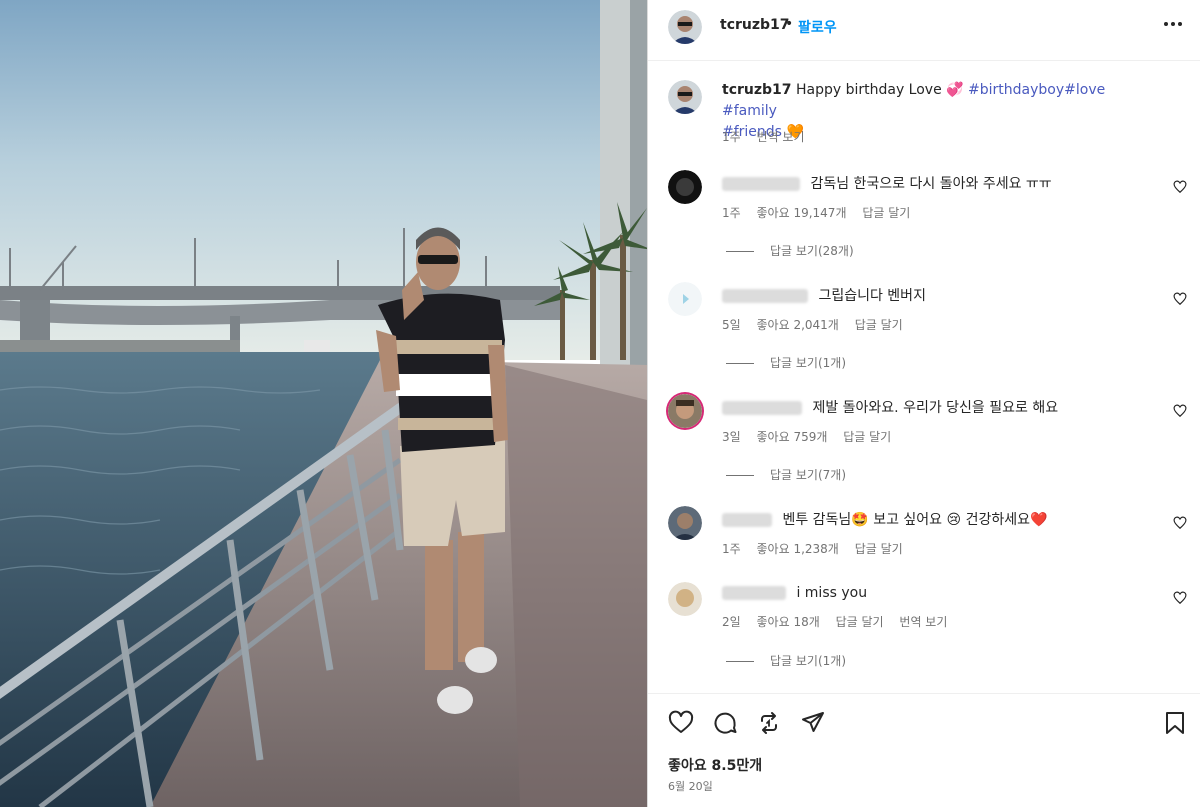 This screenshot has width=1200, height=807. I want to click on comment-meta: 3일 좋아요 759개 답글 달기, so click(812, 436).